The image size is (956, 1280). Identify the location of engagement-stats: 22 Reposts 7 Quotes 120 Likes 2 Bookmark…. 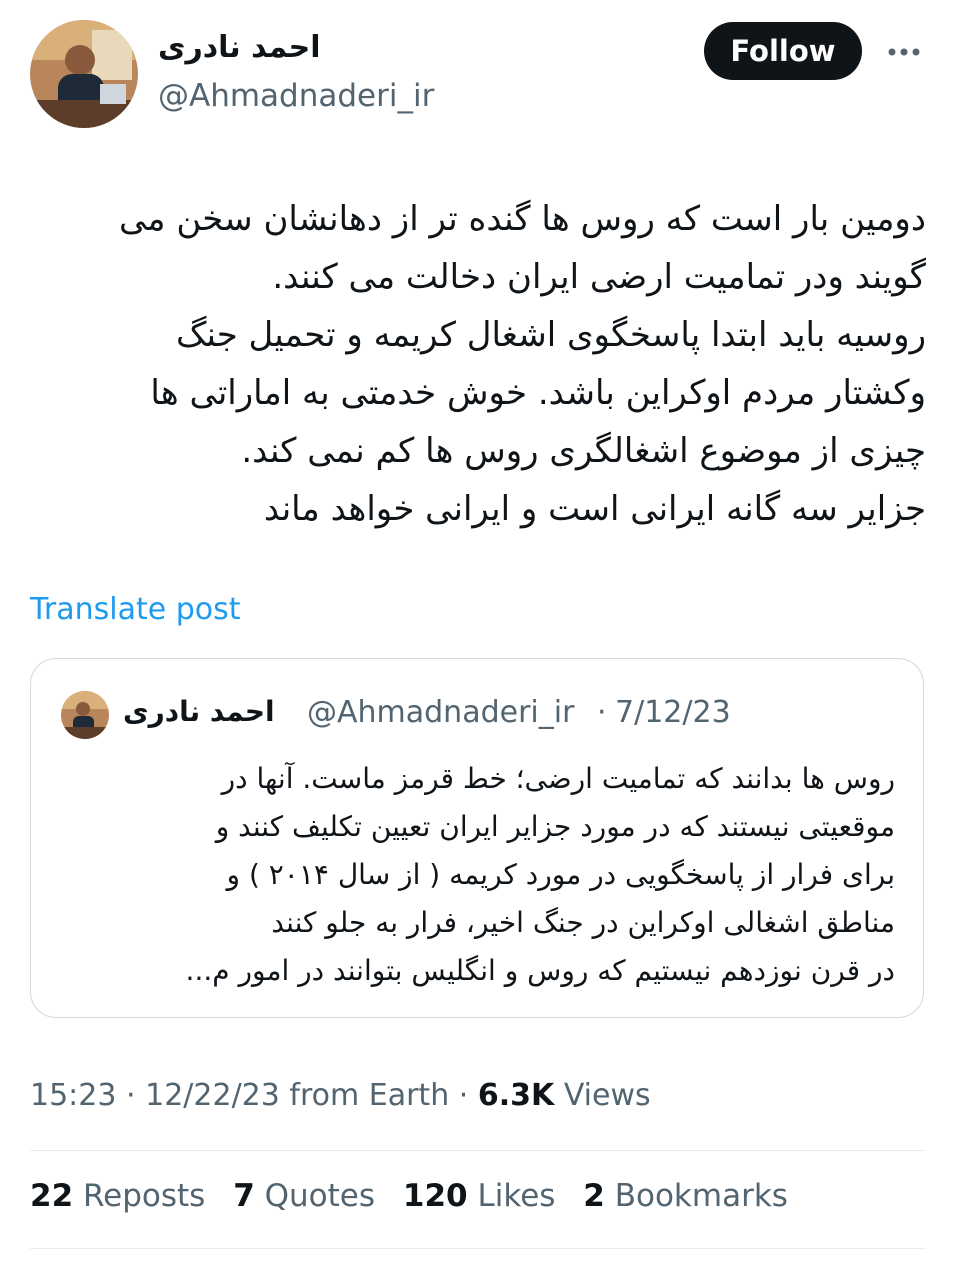
(418, 1196).